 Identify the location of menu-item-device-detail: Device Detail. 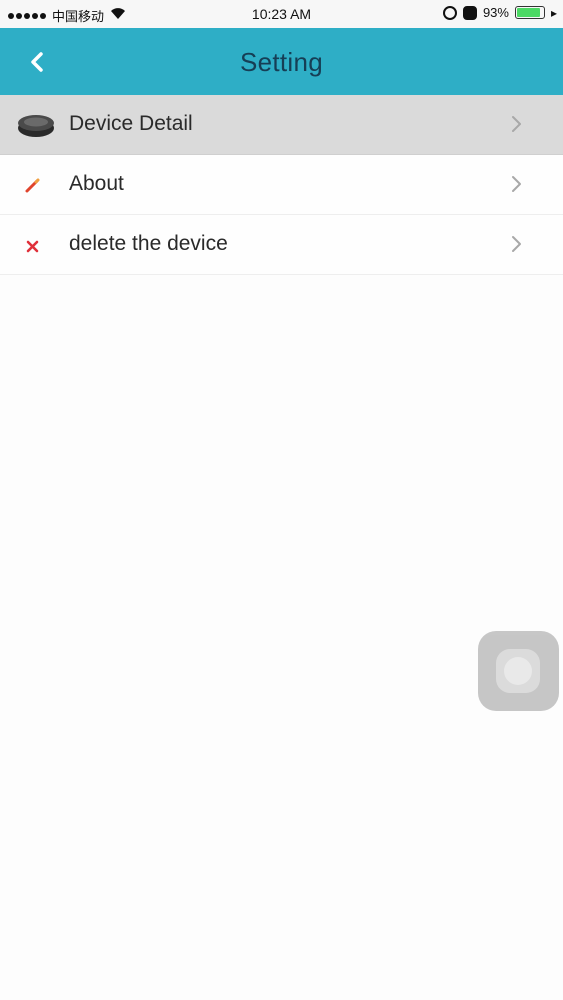
(281, 125).